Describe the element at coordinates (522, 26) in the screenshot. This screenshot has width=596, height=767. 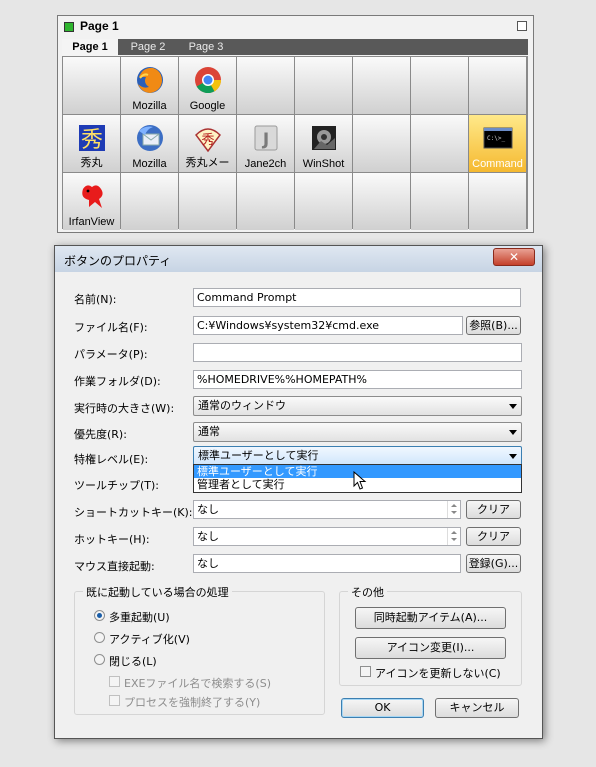
I see `maximize-icon` at that location.